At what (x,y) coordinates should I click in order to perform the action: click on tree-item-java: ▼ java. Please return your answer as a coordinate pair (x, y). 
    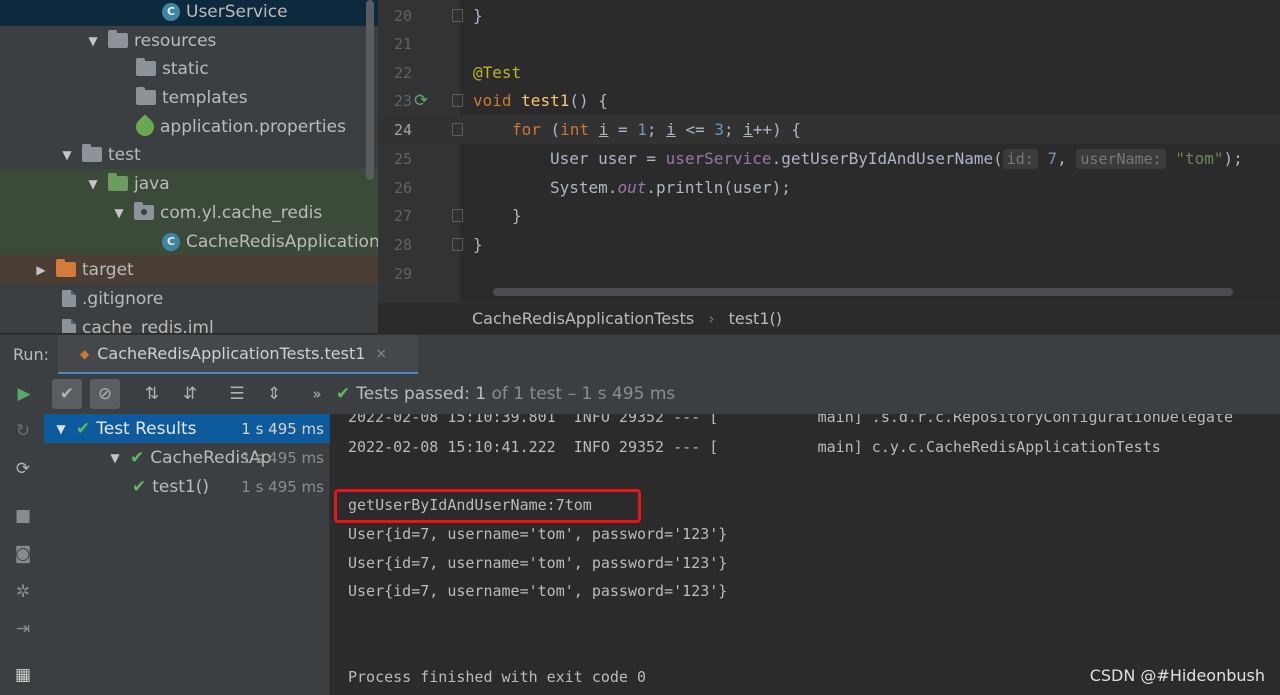
    Looking at the image, I should click on (189, 183).